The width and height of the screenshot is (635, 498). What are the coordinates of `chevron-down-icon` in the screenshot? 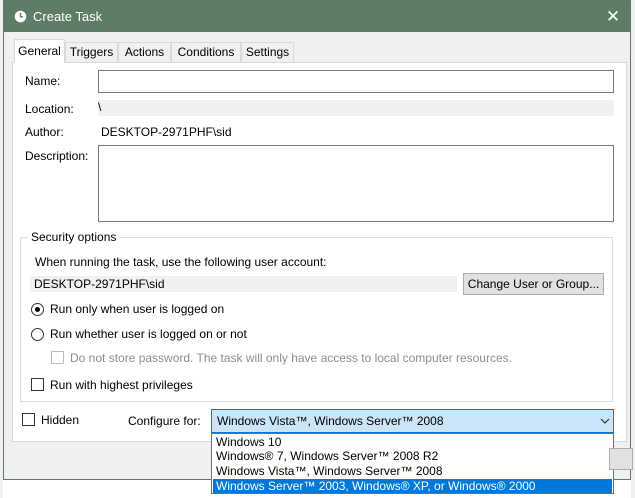 It's located at (605, 421).